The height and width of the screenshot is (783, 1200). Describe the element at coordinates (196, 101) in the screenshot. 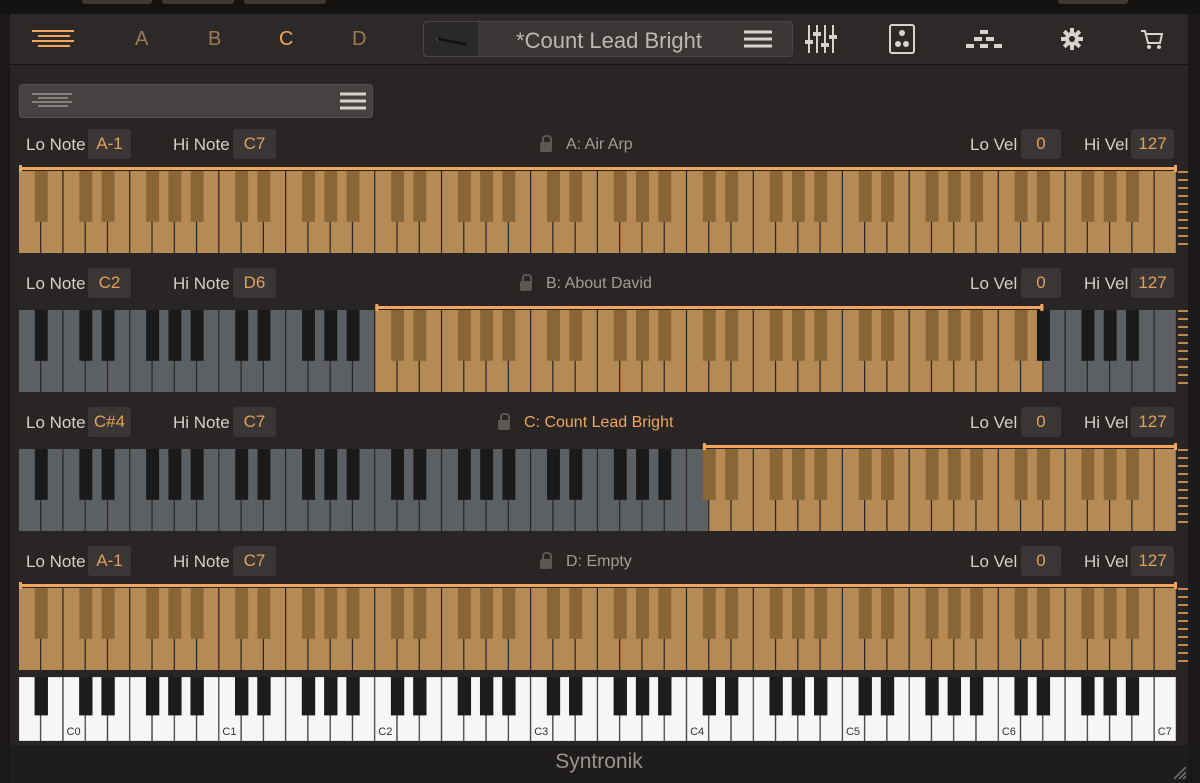

I see `split-overview-strip` at that location.